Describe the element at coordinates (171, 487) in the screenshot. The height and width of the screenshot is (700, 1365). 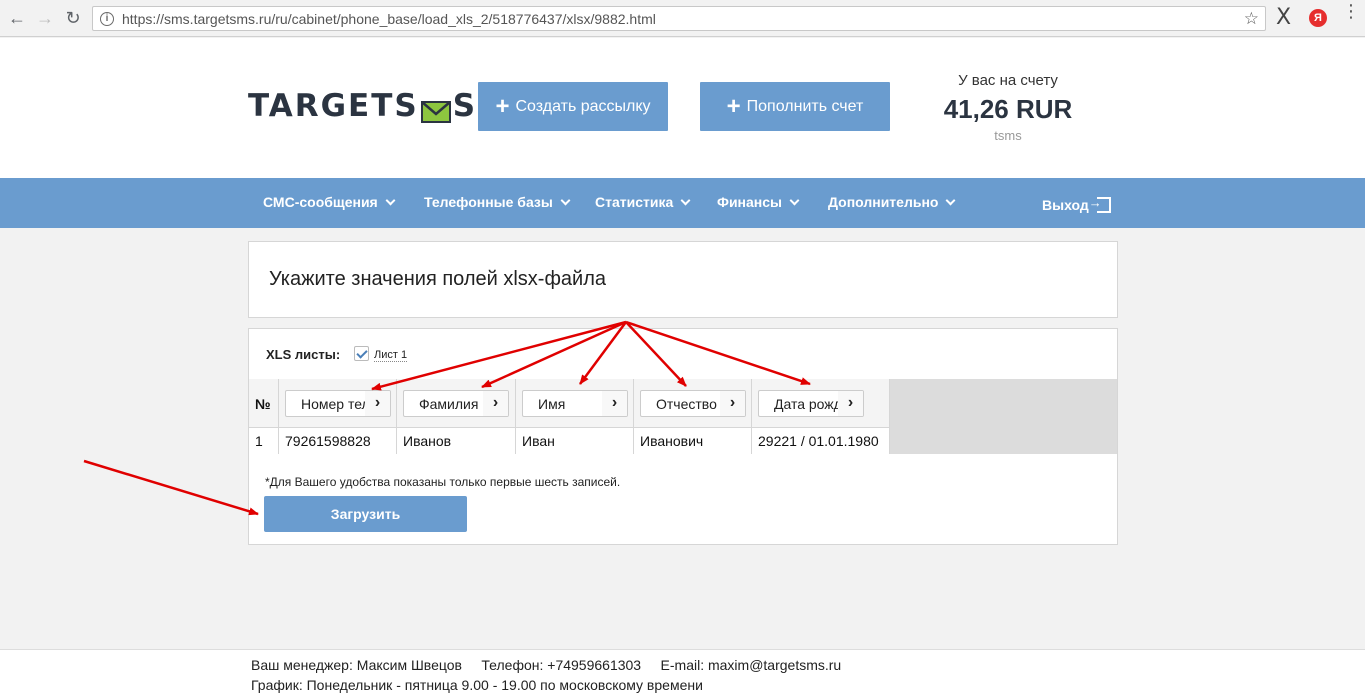
I see `annotation-arrow` at that location.